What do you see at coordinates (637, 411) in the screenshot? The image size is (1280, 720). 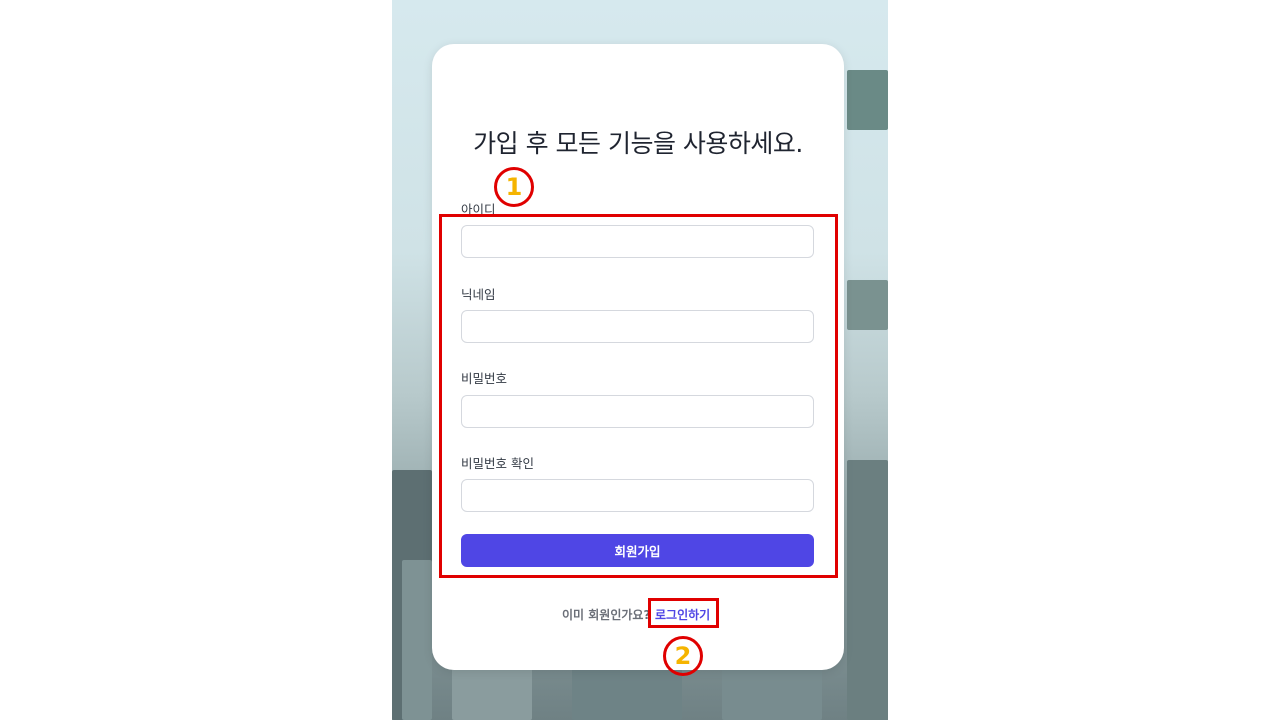 I see `password-input` at bounding box center [637, 411].